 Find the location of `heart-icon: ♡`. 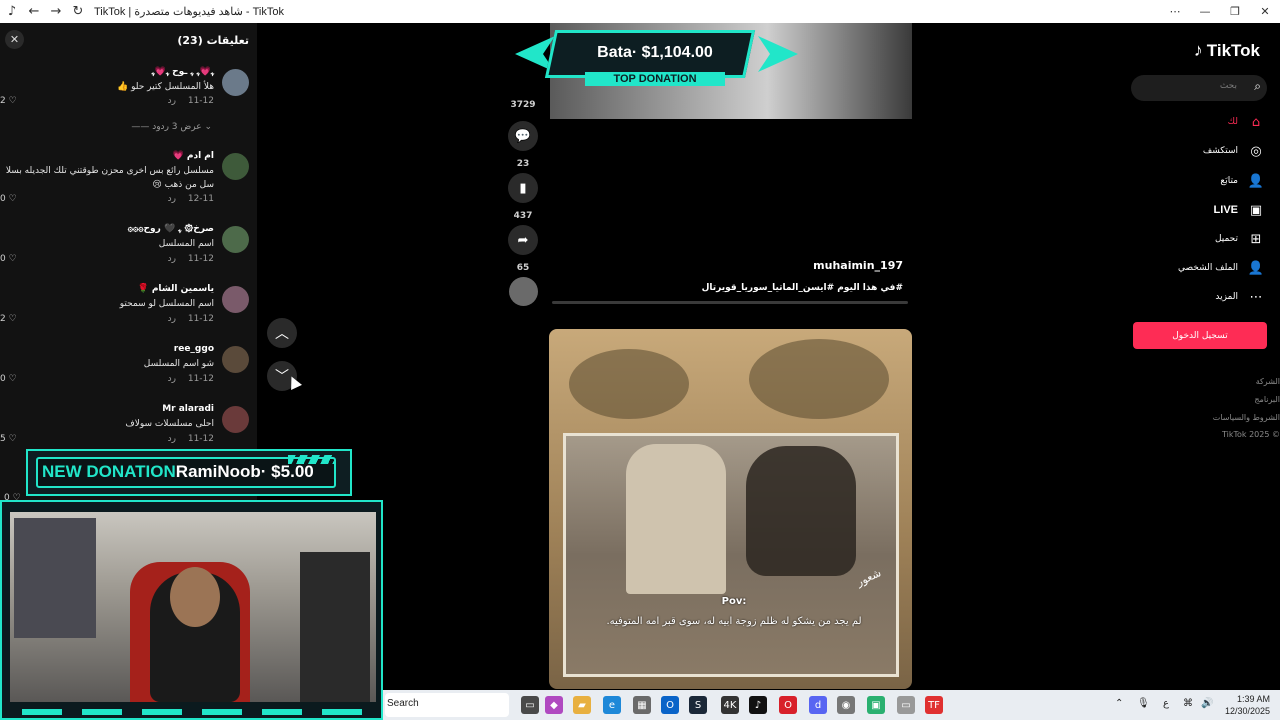

heart-icon: ♡ is located at coordinates (12, 439).